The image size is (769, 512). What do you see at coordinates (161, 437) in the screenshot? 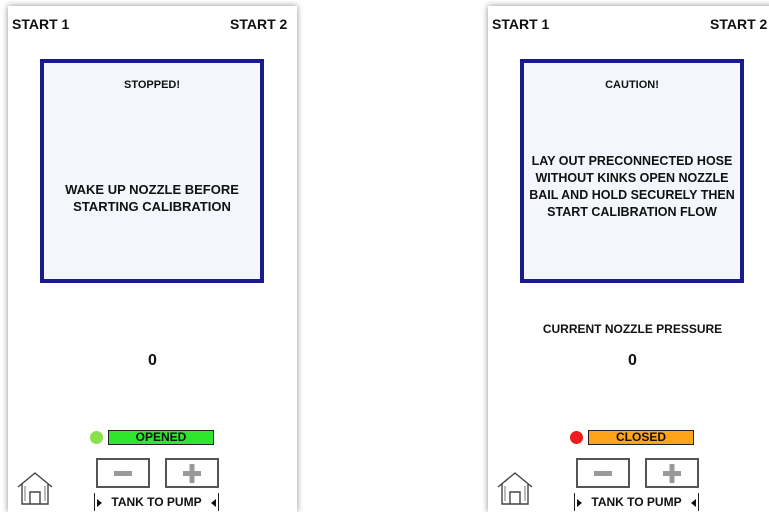
I see `status-badge: OPENED` at bounding box center [161, 437].